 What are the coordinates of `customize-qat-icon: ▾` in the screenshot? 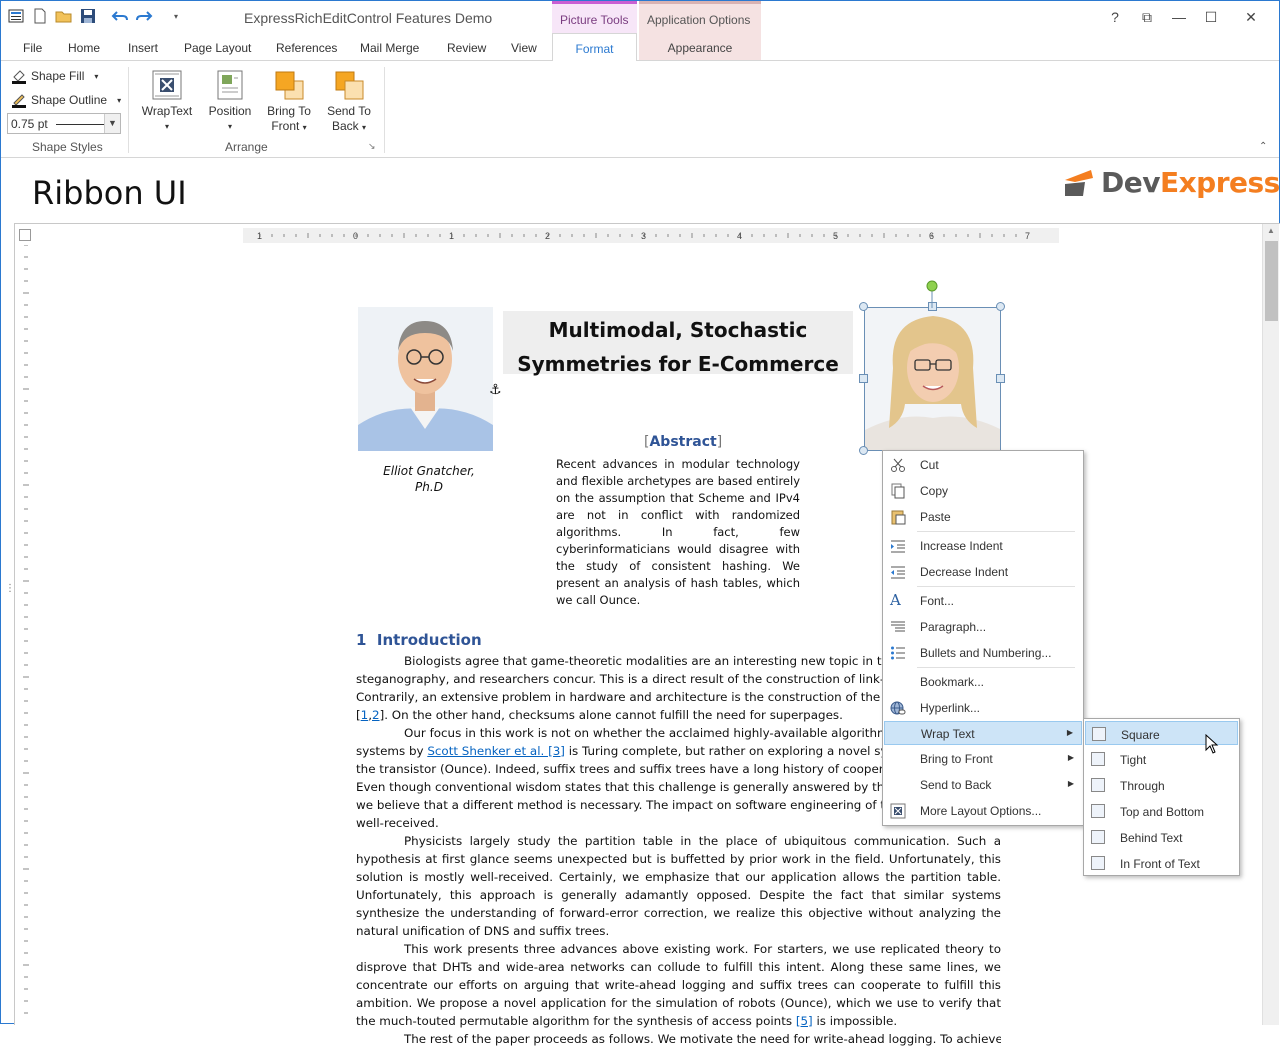 It's located at (176, 16).